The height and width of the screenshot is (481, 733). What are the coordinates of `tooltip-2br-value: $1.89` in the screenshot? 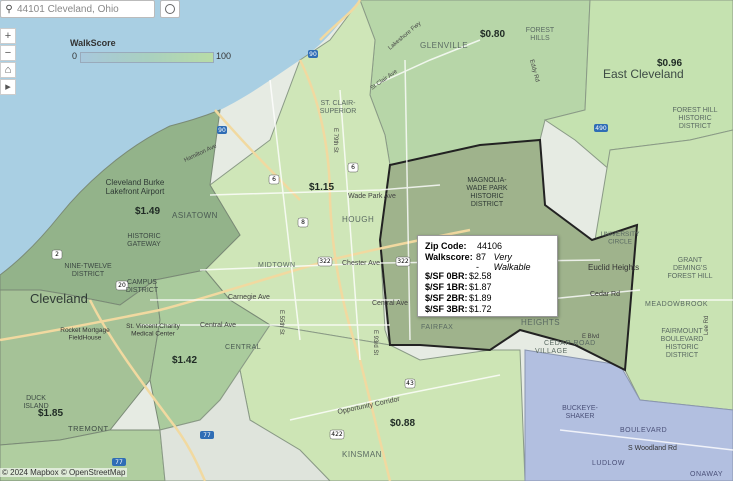 It's located at (480, 298).